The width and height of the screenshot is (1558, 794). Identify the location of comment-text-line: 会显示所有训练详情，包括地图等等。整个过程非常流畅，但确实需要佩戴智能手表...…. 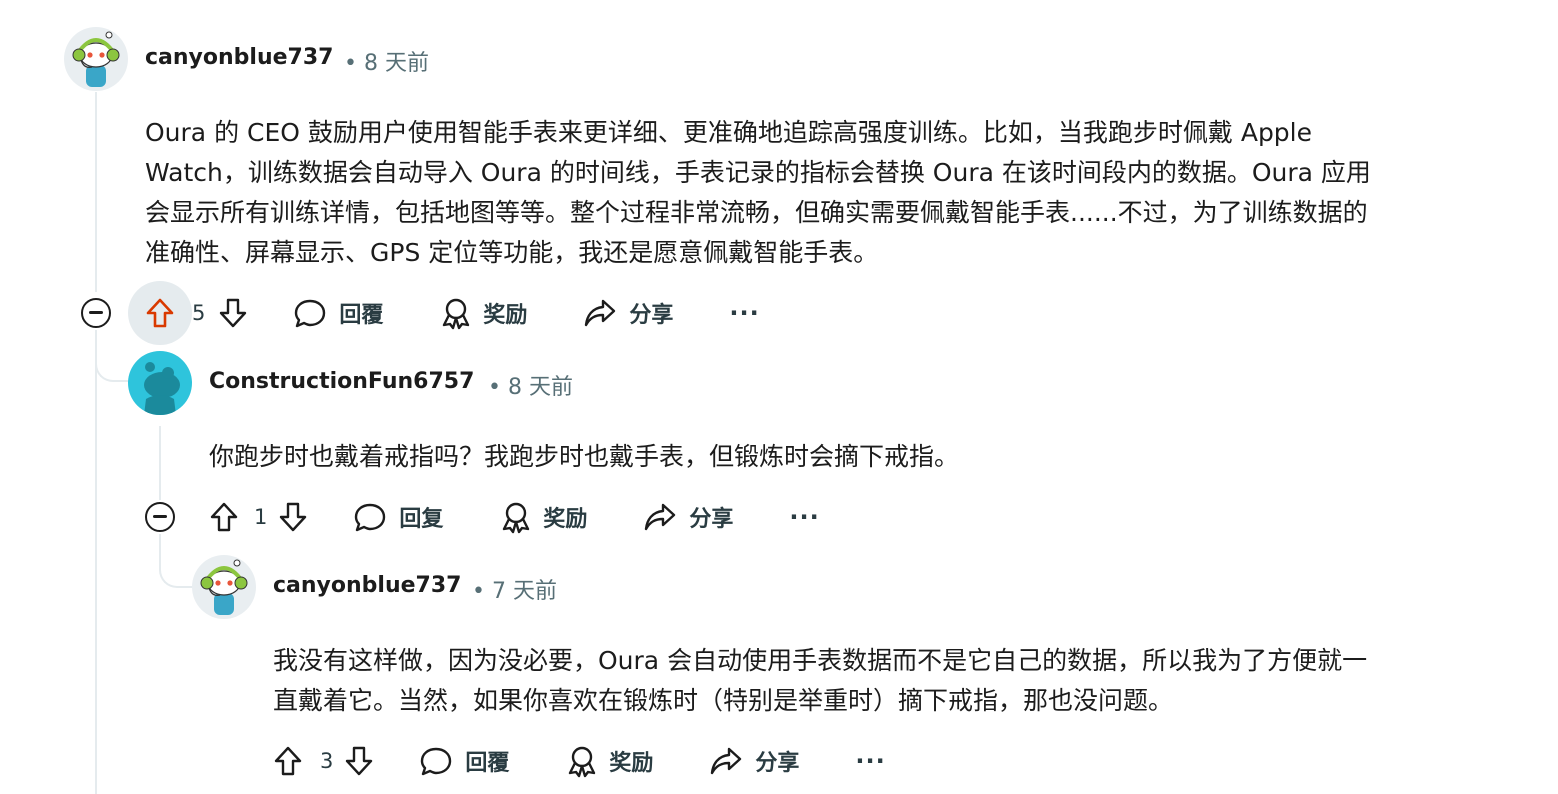
(756, 212).